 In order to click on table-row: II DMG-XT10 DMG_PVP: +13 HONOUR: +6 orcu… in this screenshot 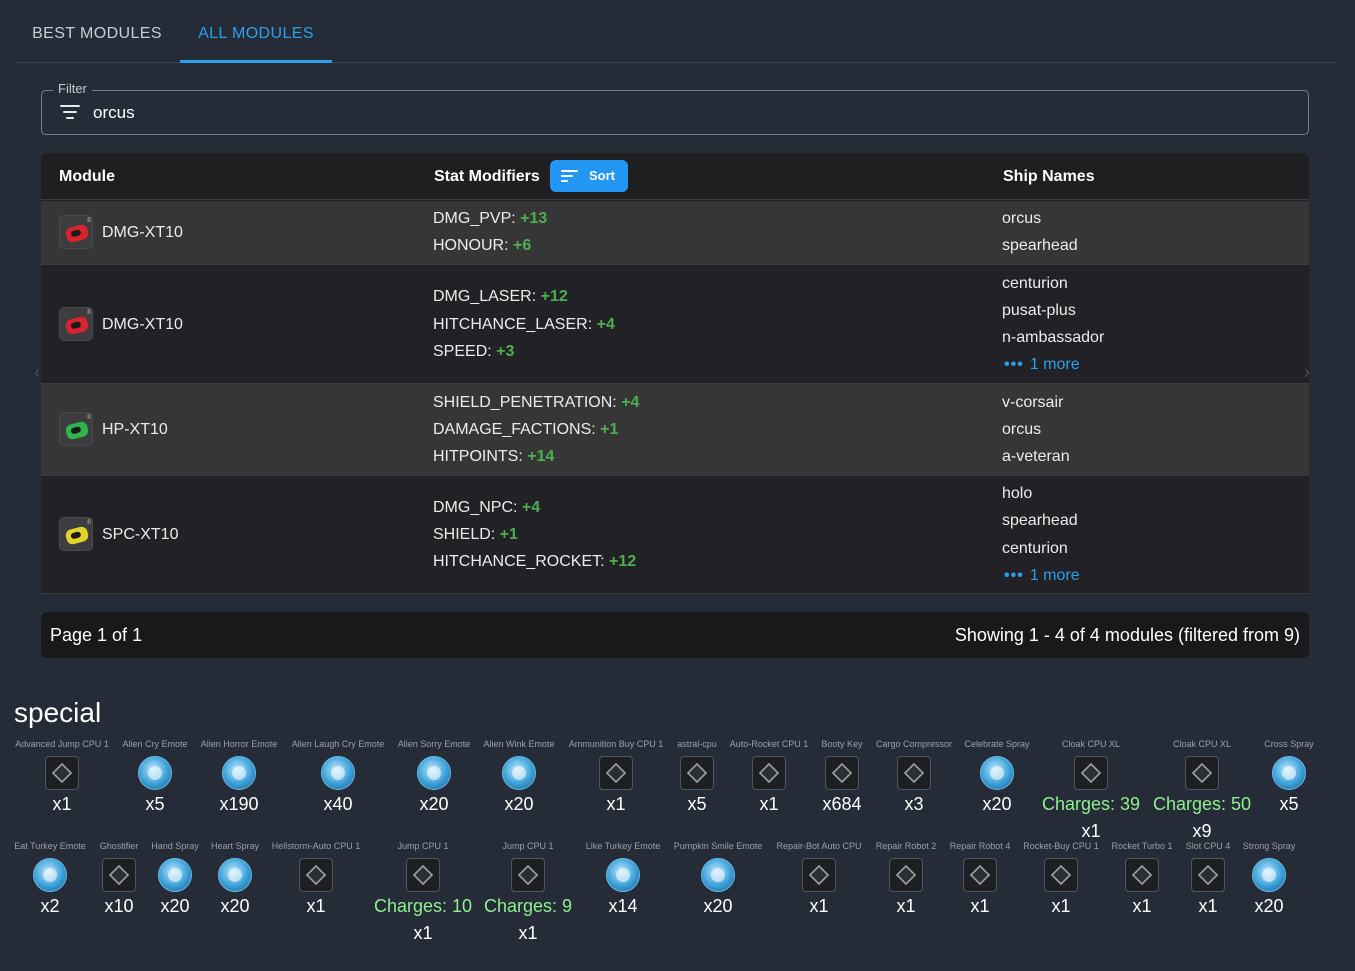, I will do `click(675, 233)`.